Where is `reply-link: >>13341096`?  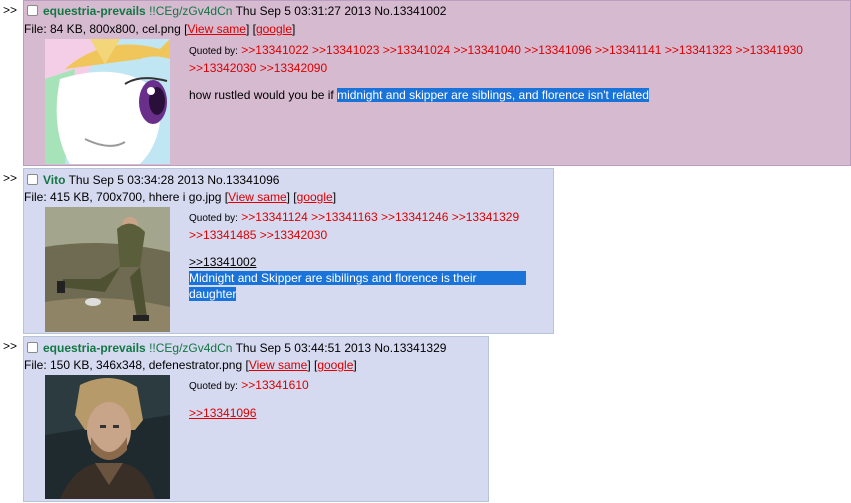 reply-link: >>13341096 is located at coordinates (222, 413).